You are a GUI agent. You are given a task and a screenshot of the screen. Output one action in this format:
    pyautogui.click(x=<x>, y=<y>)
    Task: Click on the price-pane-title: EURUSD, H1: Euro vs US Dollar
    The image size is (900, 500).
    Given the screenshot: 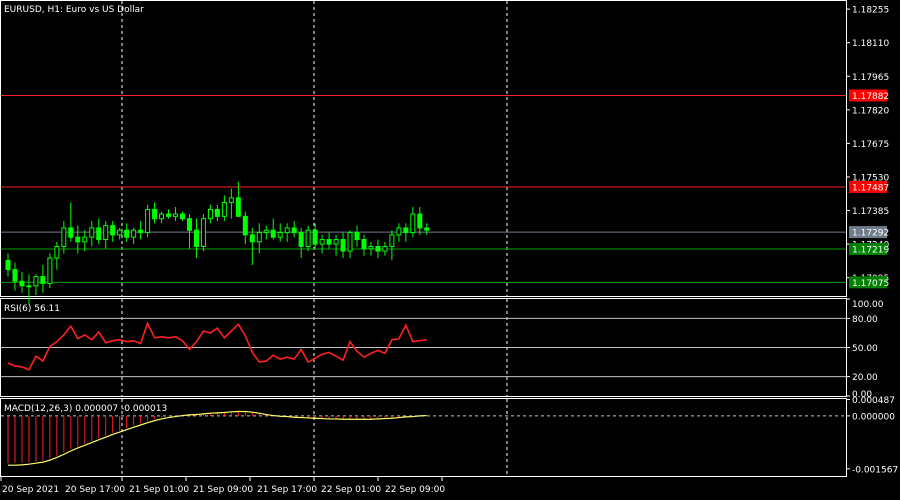 What is the action you would take?
    pyautogui.click(x=74, y=10)
    